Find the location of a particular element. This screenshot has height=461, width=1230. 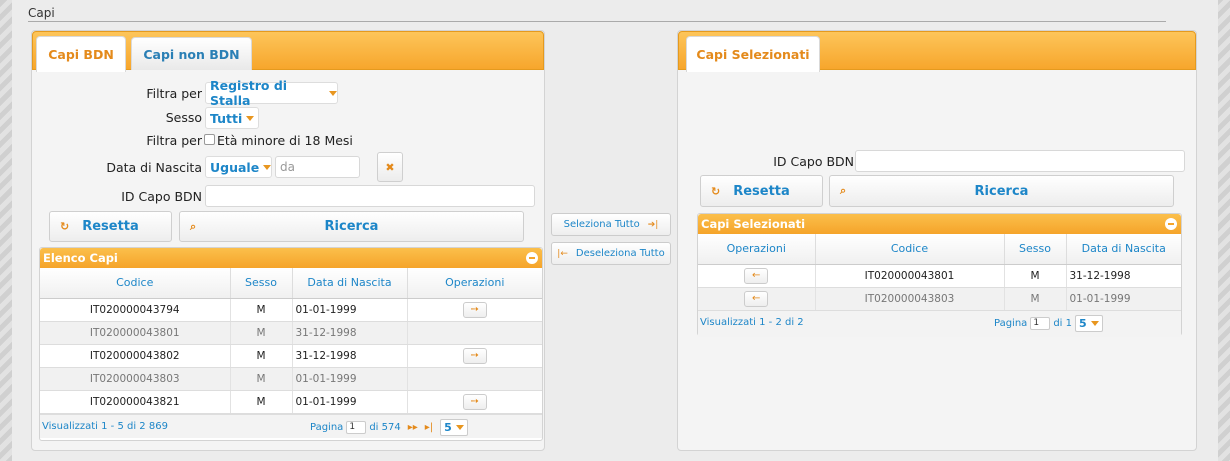

right-reset-button: ↻ Resetta is located at coordinates (761, 191).